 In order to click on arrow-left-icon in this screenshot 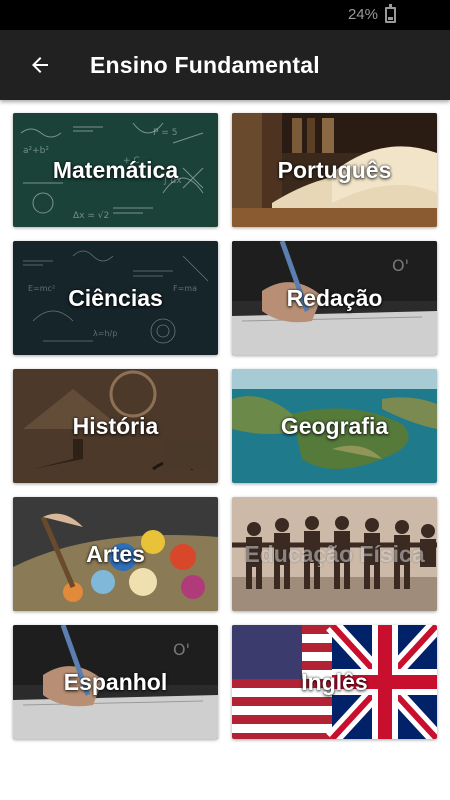, I will do `click(40, 65)`.